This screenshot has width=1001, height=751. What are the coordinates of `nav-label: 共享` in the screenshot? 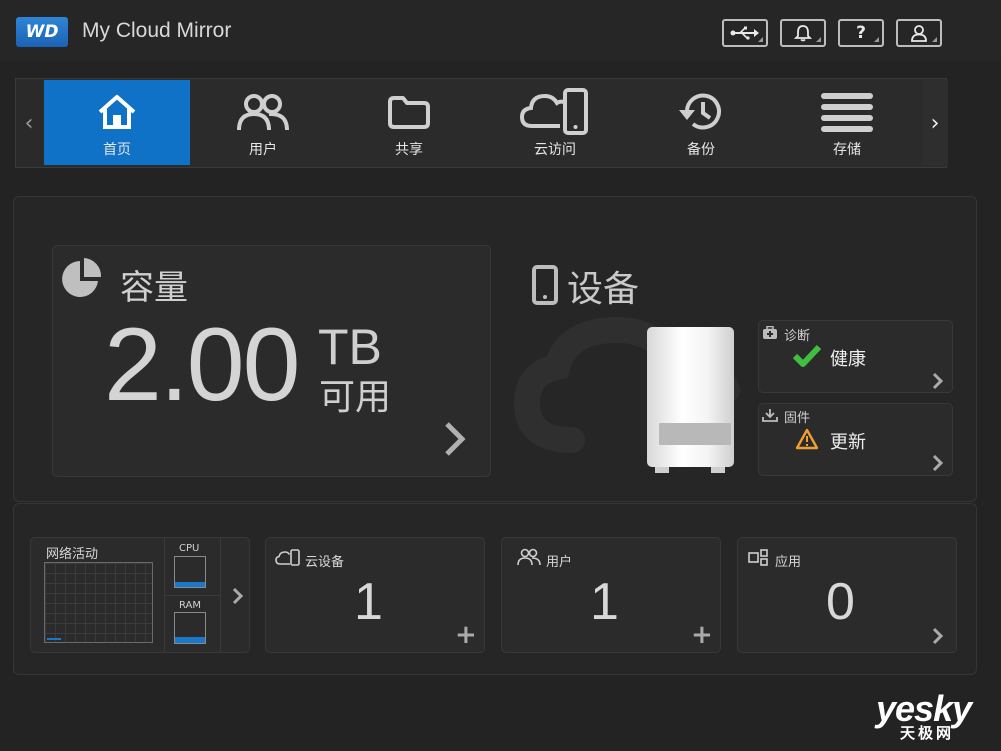 It's located at (409, 150).